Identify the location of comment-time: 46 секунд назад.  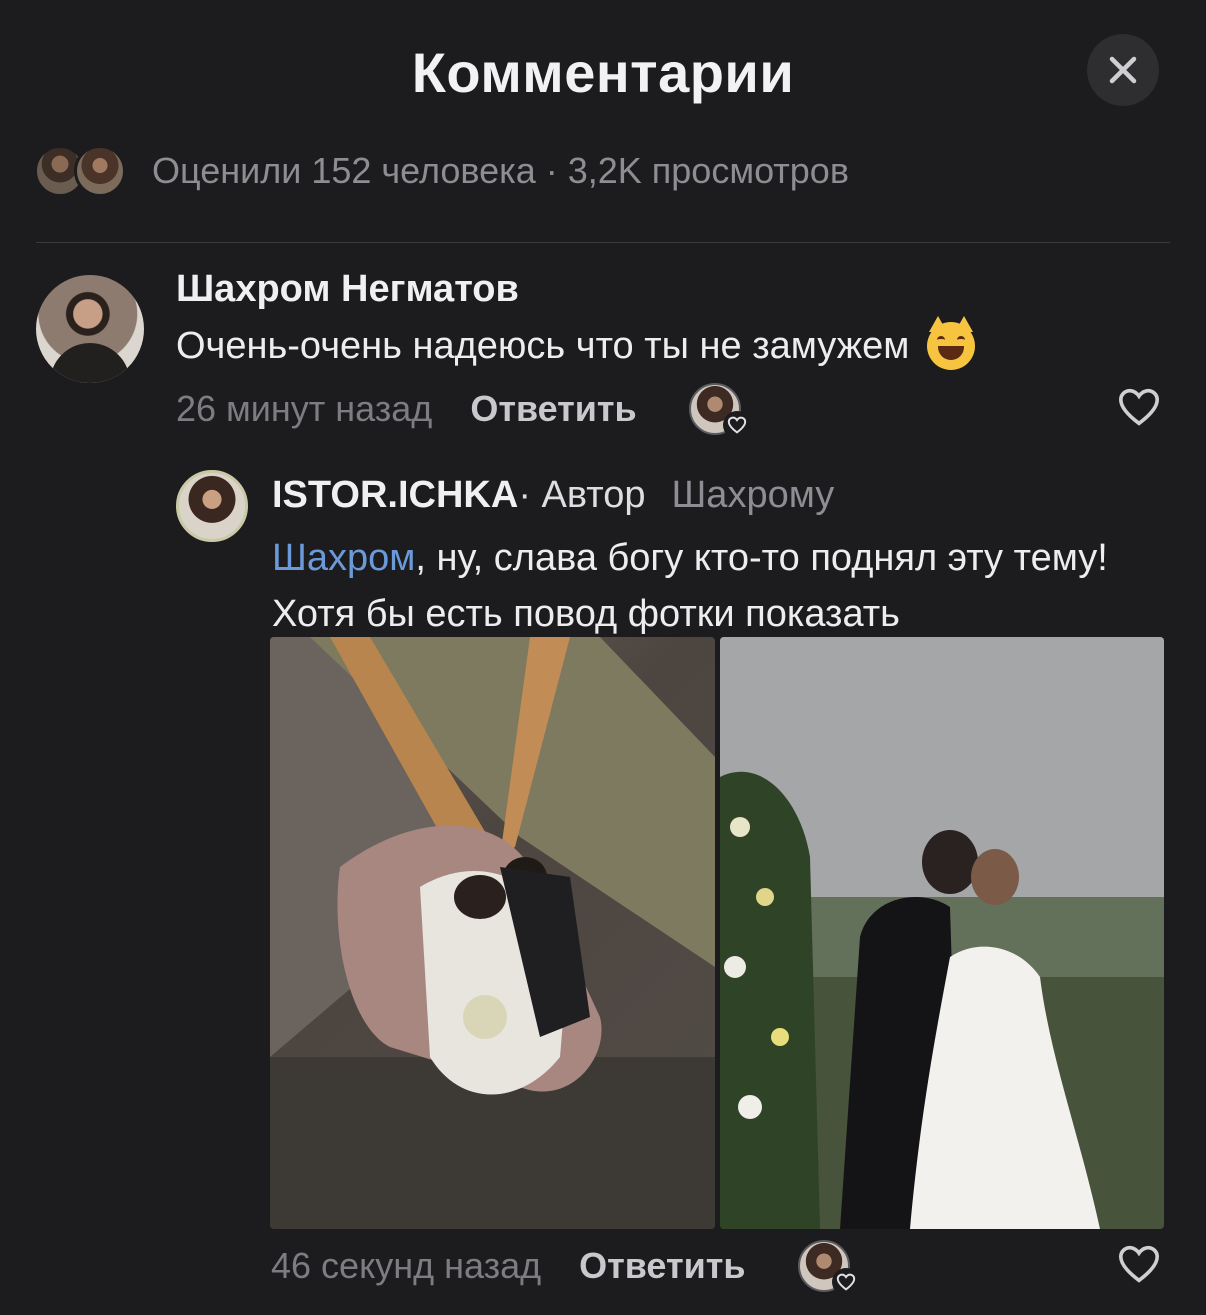
(406, 1265).